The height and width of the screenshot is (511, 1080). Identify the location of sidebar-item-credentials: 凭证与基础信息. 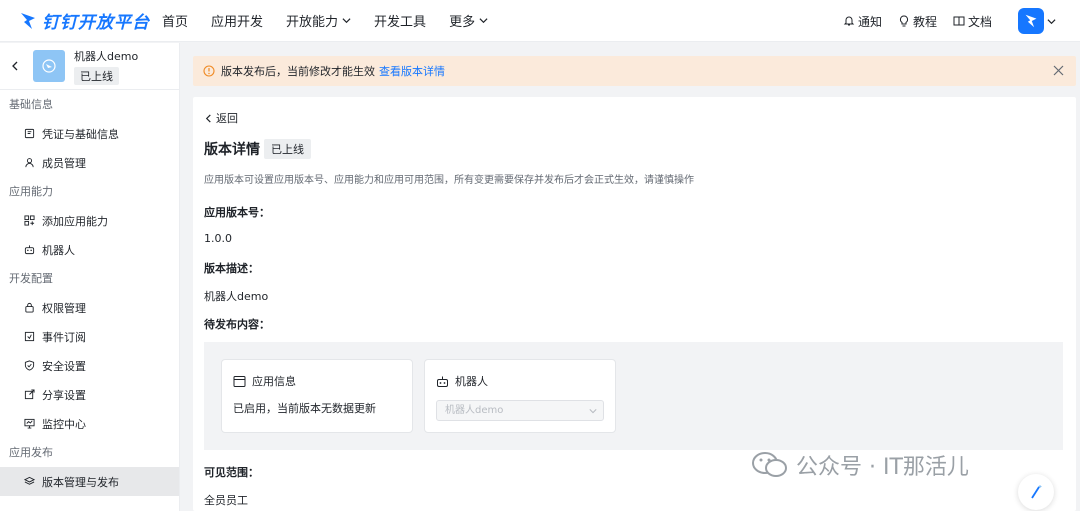
(89, 133).